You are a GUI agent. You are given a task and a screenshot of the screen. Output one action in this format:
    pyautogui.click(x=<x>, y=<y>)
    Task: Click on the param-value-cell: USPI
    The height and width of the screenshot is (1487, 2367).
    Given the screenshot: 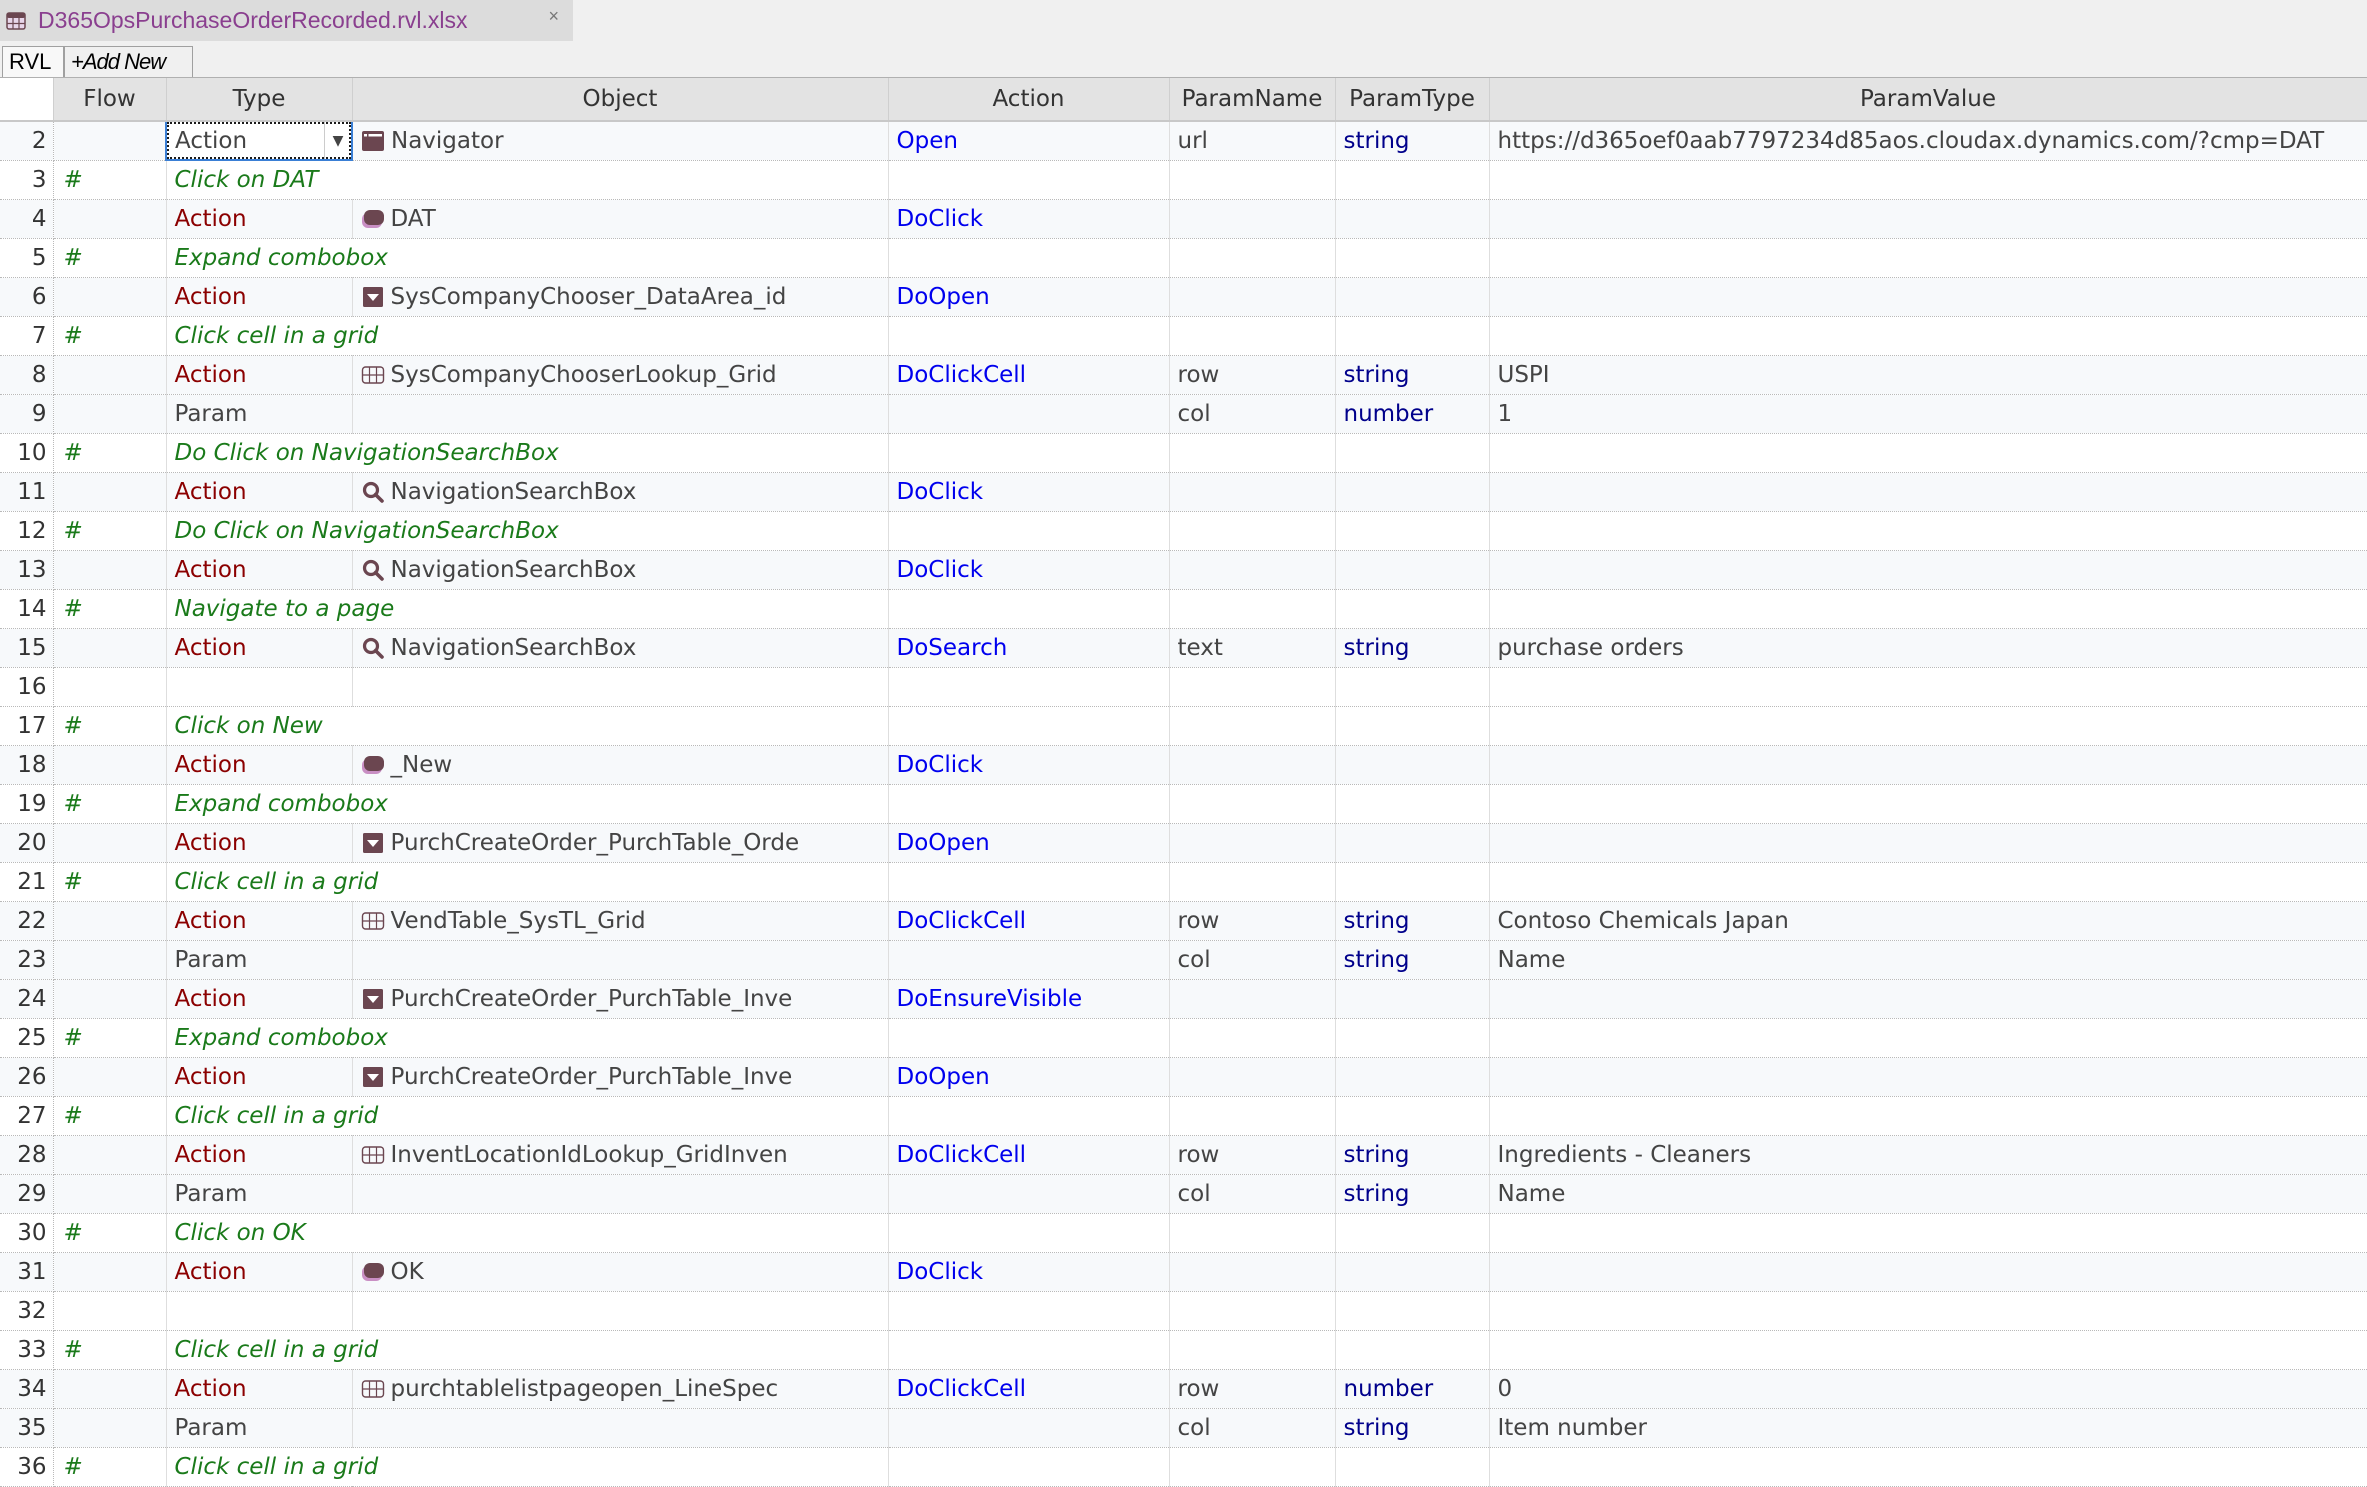 What is the action you would take?
    pyautogui.click(x=1928, y=375)
    